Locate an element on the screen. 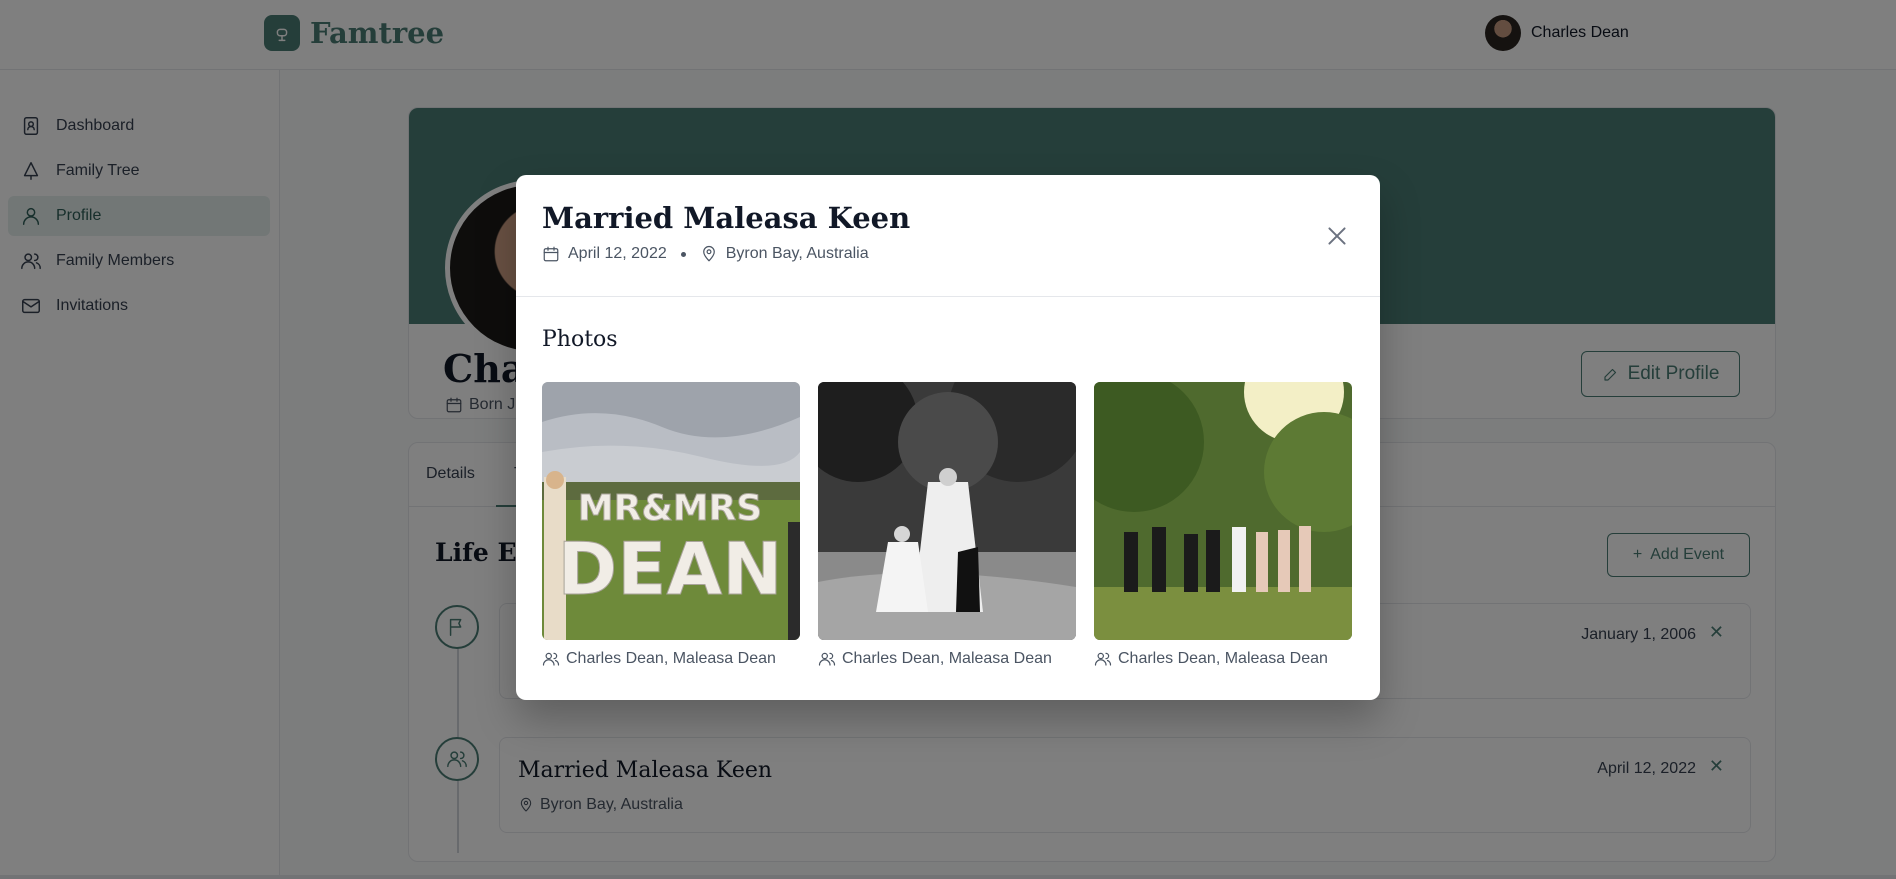 This screenshot has width=1896, height=879. separator-dot is located at coordinates (683, 254).